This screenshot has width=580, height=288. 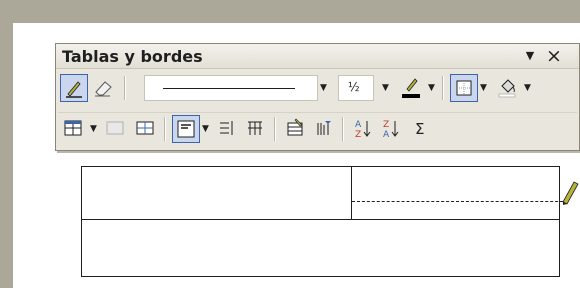 I want to click on shading-color-icon, so click(x=508, y=88).